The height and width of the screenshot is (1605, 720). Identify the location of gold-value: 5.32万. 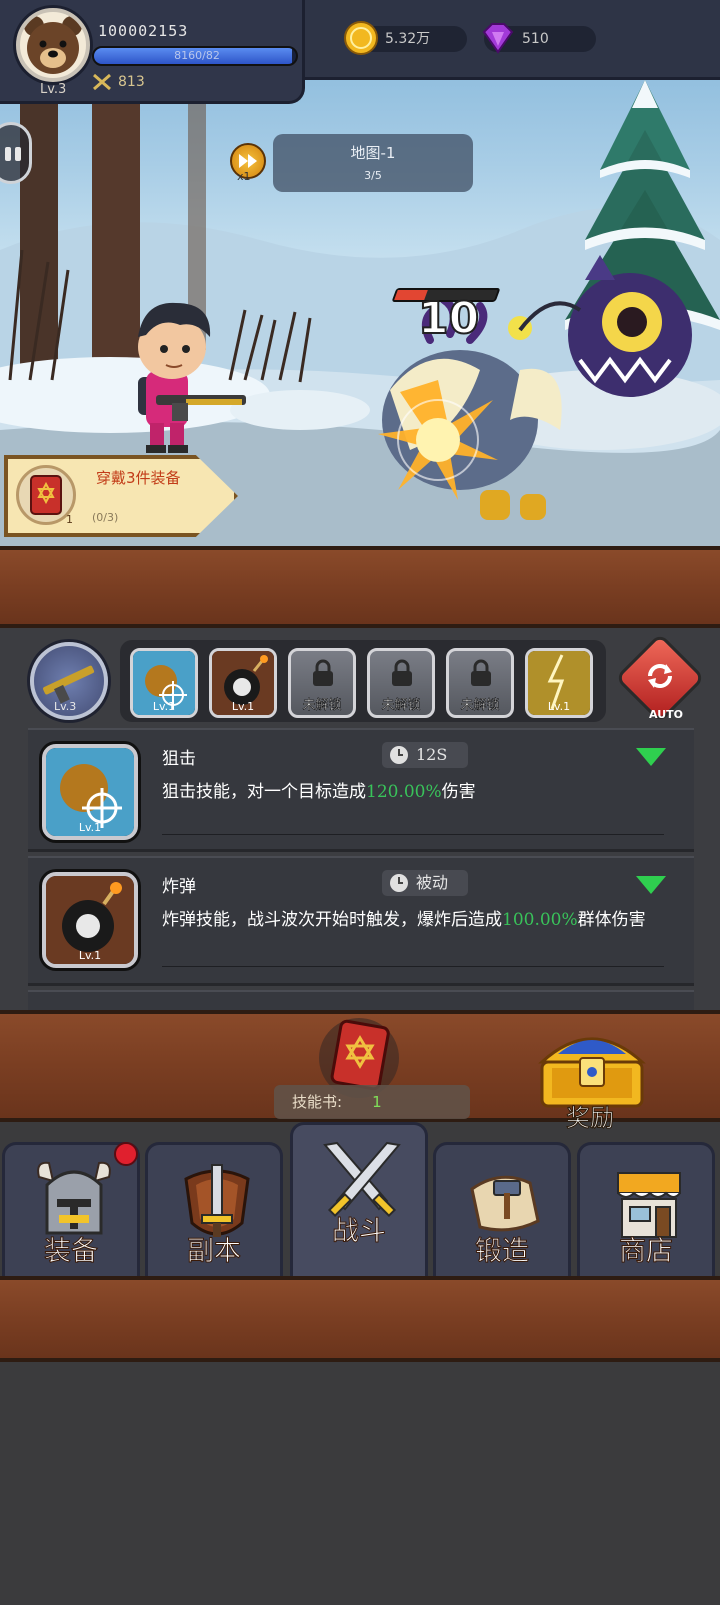
(408, 39).